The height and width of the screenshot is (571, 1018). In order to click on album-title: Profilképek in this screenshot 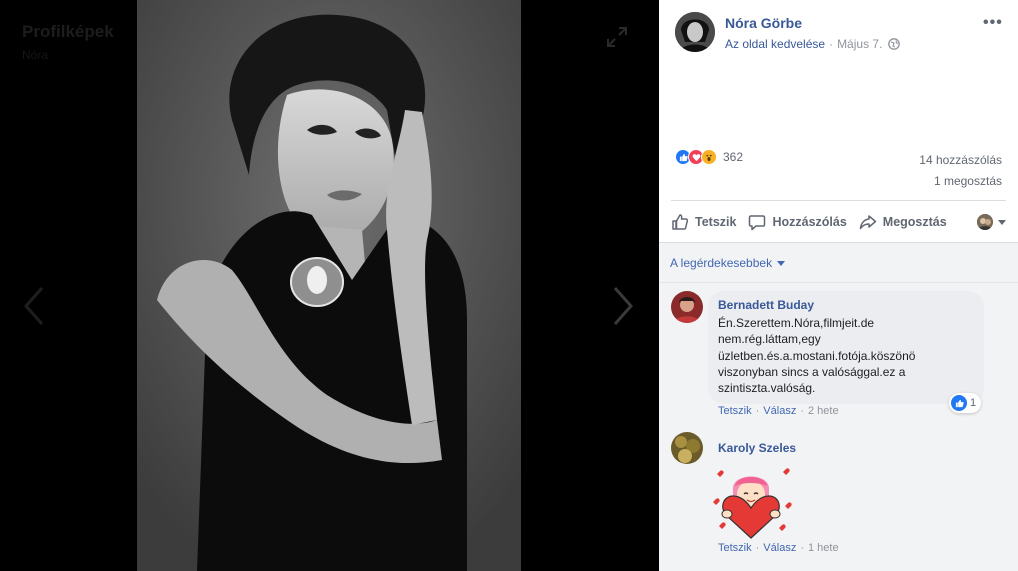, I will do `click(68, 32)`.